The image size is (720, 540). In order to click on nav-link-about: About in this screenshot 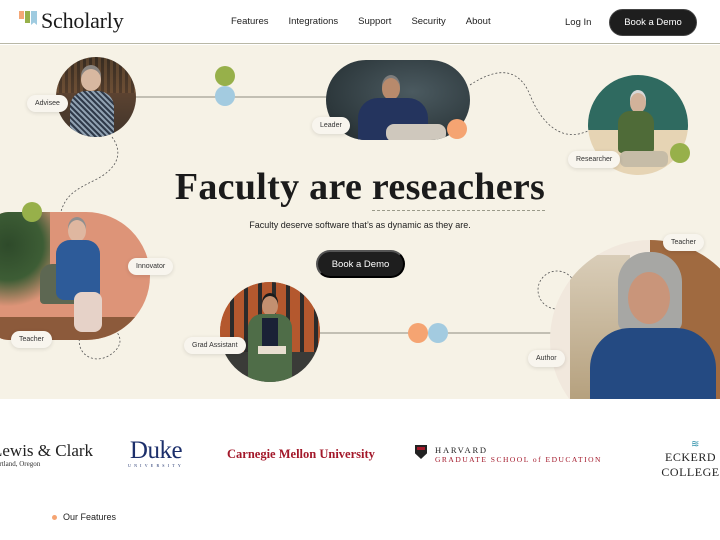, I will do `click(478, 21)`.